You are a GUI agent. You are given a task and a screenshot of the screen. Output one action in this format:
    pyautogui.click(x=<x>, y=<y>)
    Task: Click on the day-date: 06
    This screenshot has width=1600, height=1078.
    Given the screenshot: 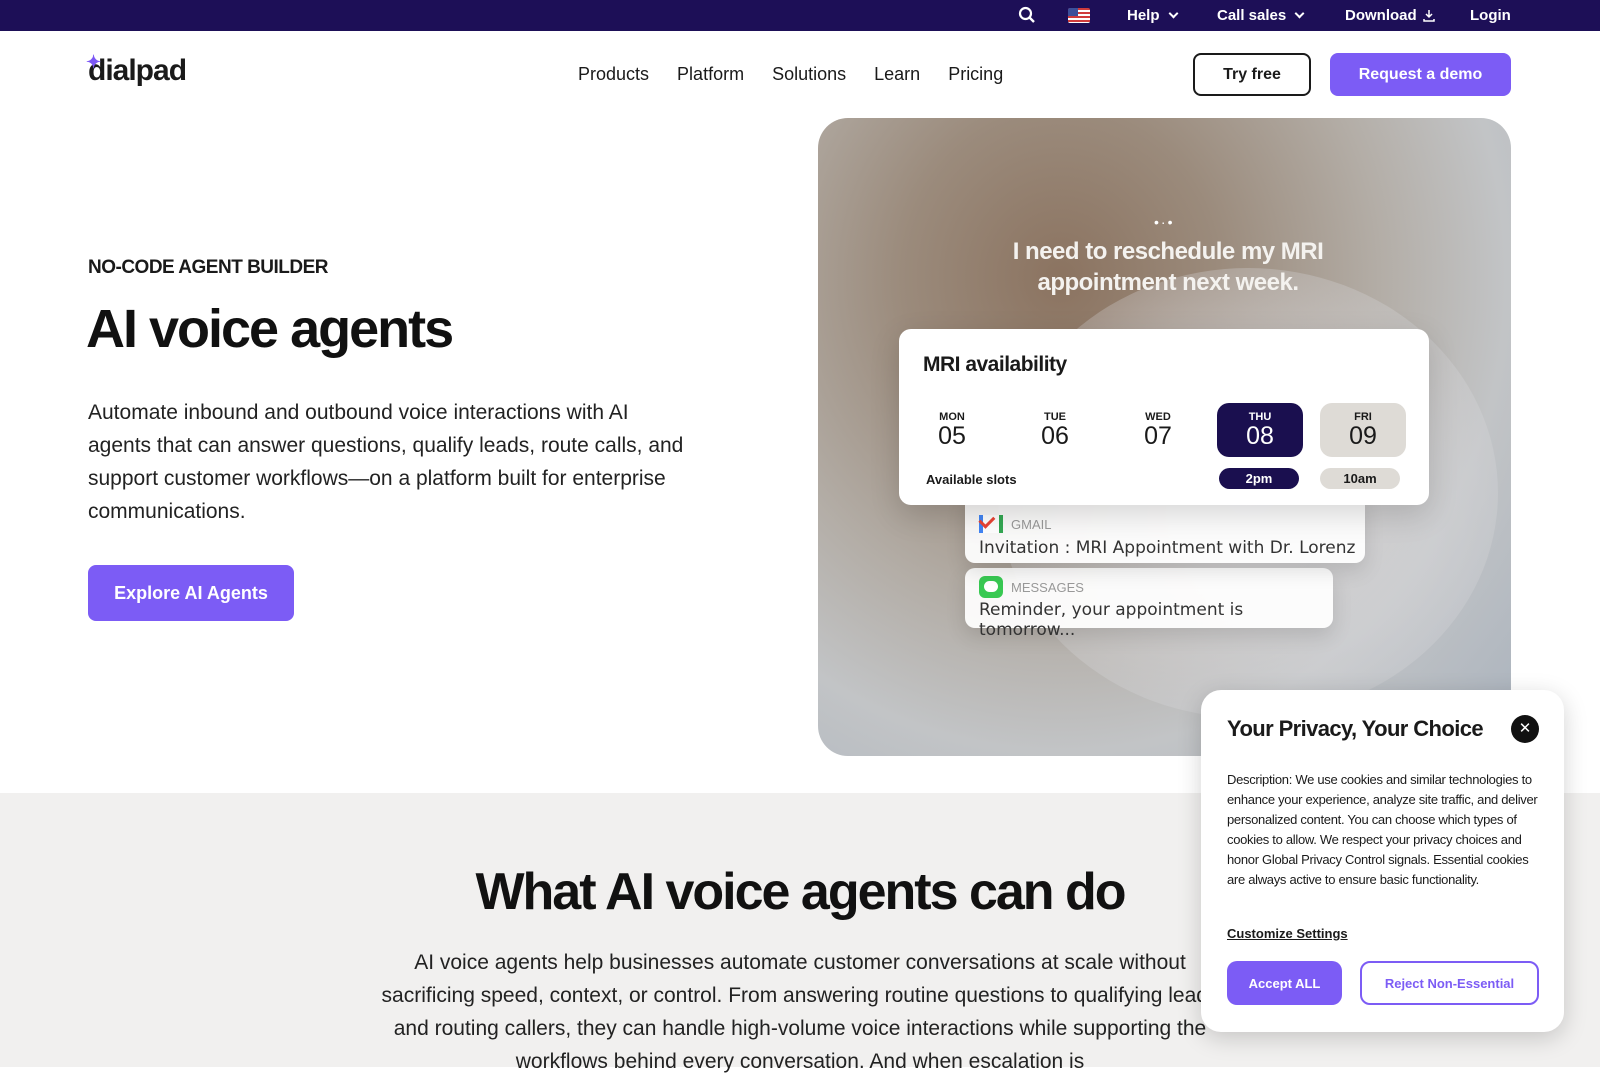 What is the action you would take?
    pyautogui.click(x=1055, y=436)
    